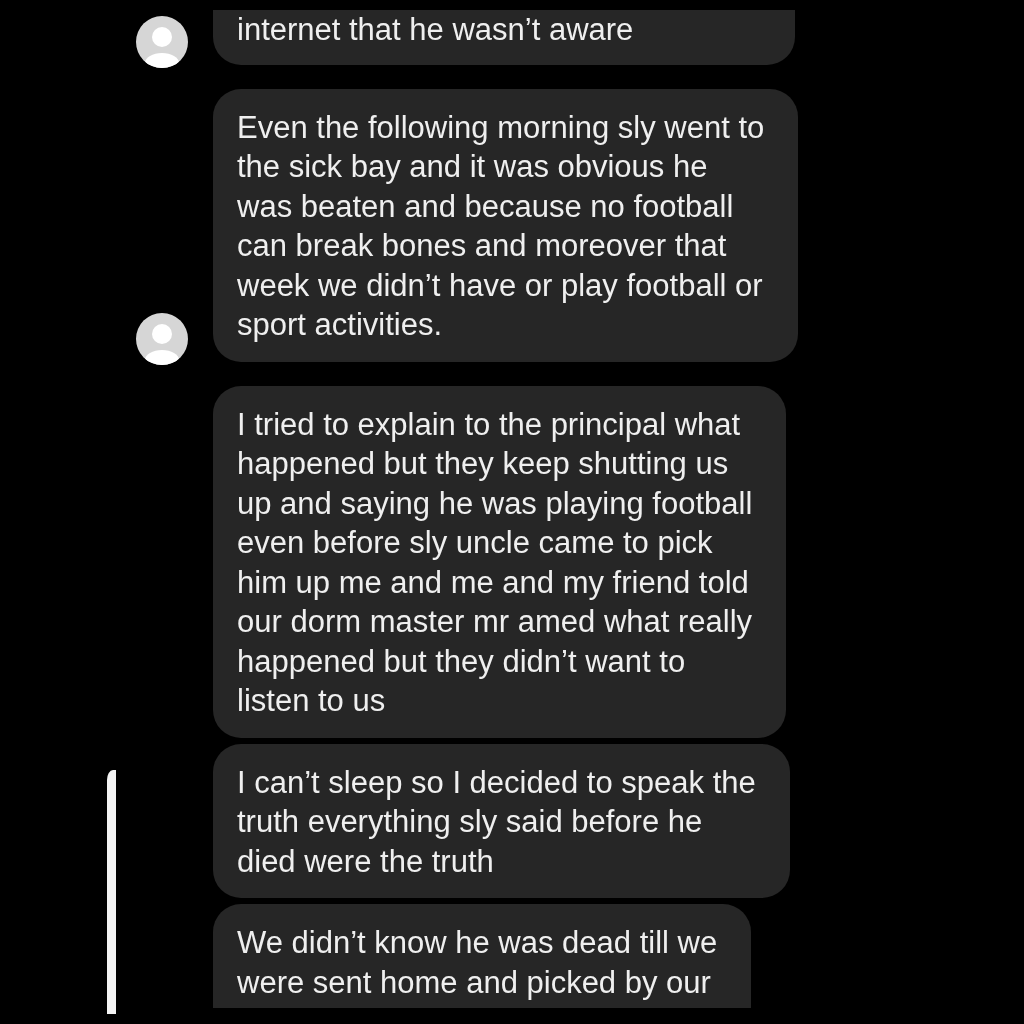  Describe the element at coordinates (504, 37) in the screenshot. I see `message-bubble: internet that he wasn’t aware` at that location.